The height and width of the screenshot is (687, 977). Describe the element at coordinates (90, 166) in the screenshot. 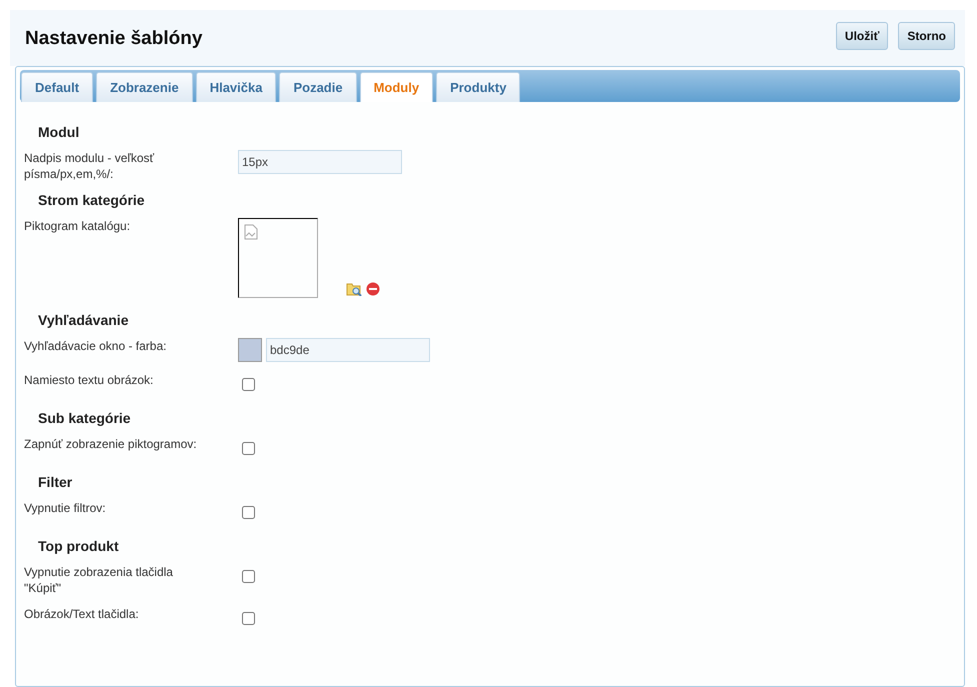

I see `field-label: Nadpis modulu - veľkosť písma/px,em,%/:` at that location.